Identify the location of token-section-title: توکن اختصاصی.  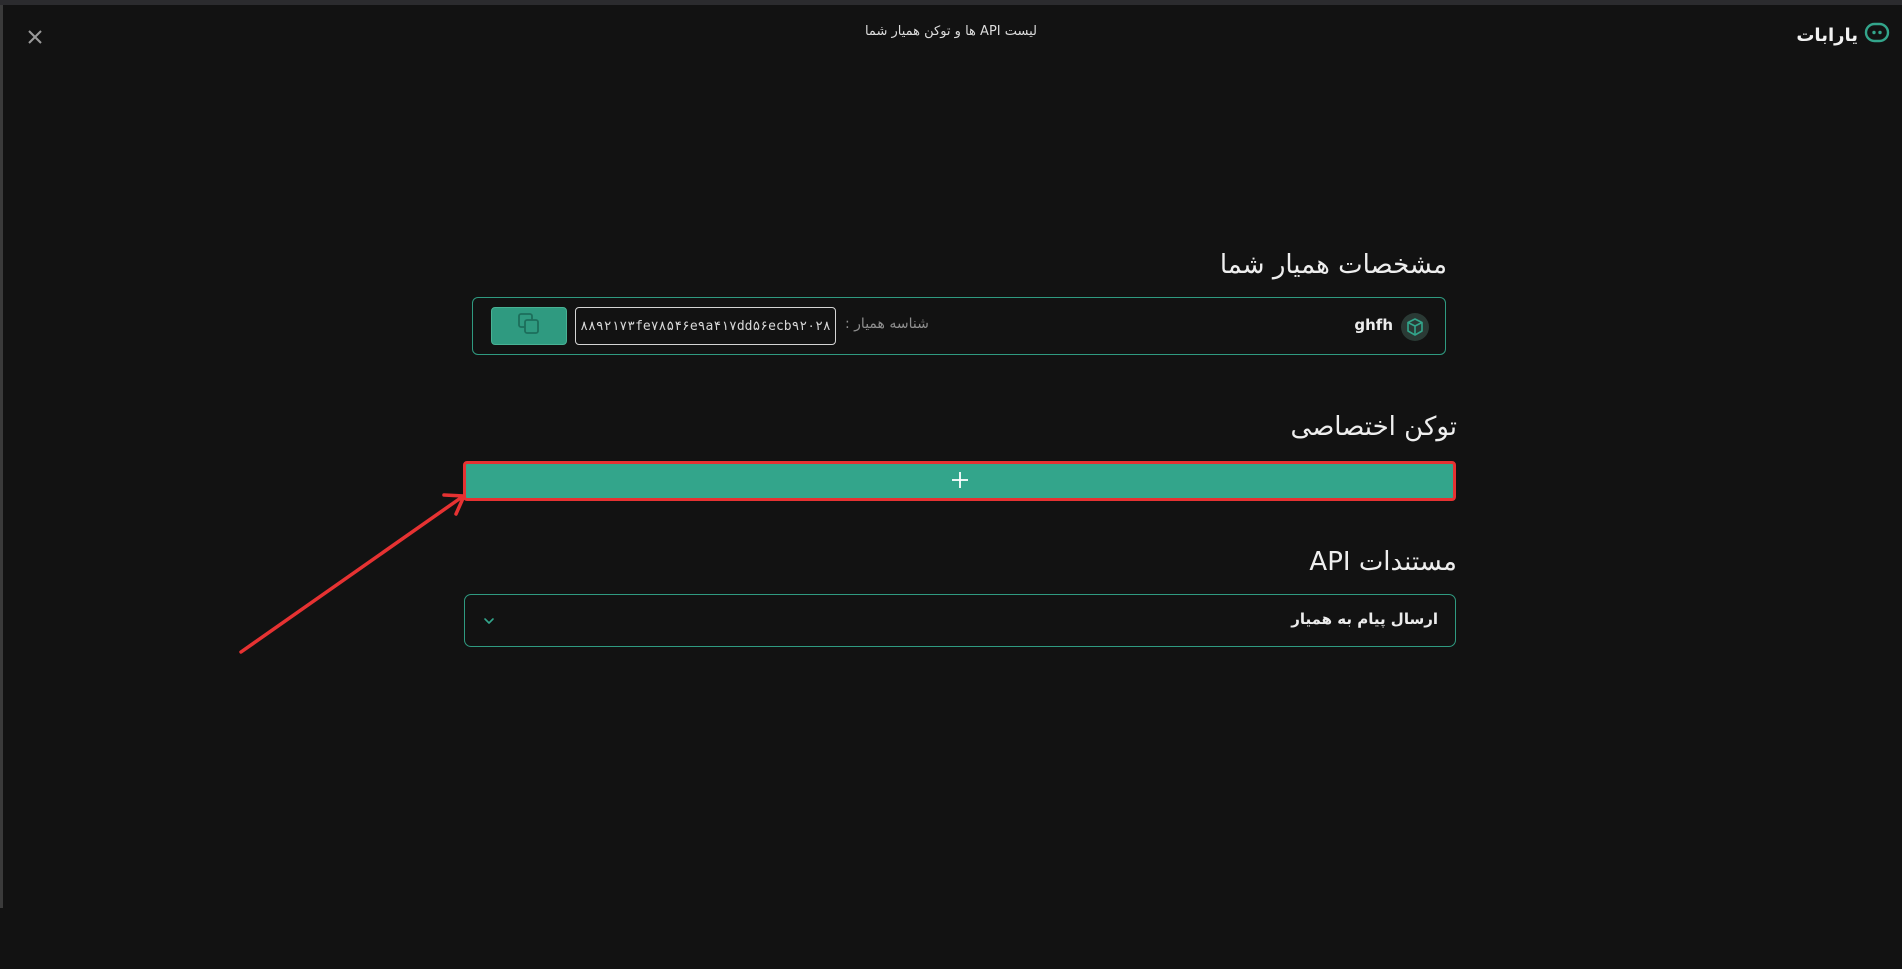
(1373, 427).